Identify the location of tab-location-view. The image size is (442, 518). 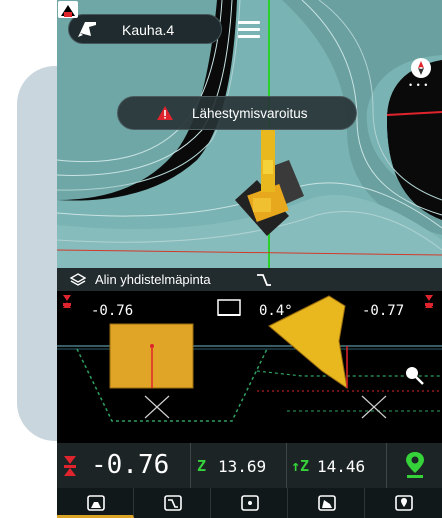
(403, 503).